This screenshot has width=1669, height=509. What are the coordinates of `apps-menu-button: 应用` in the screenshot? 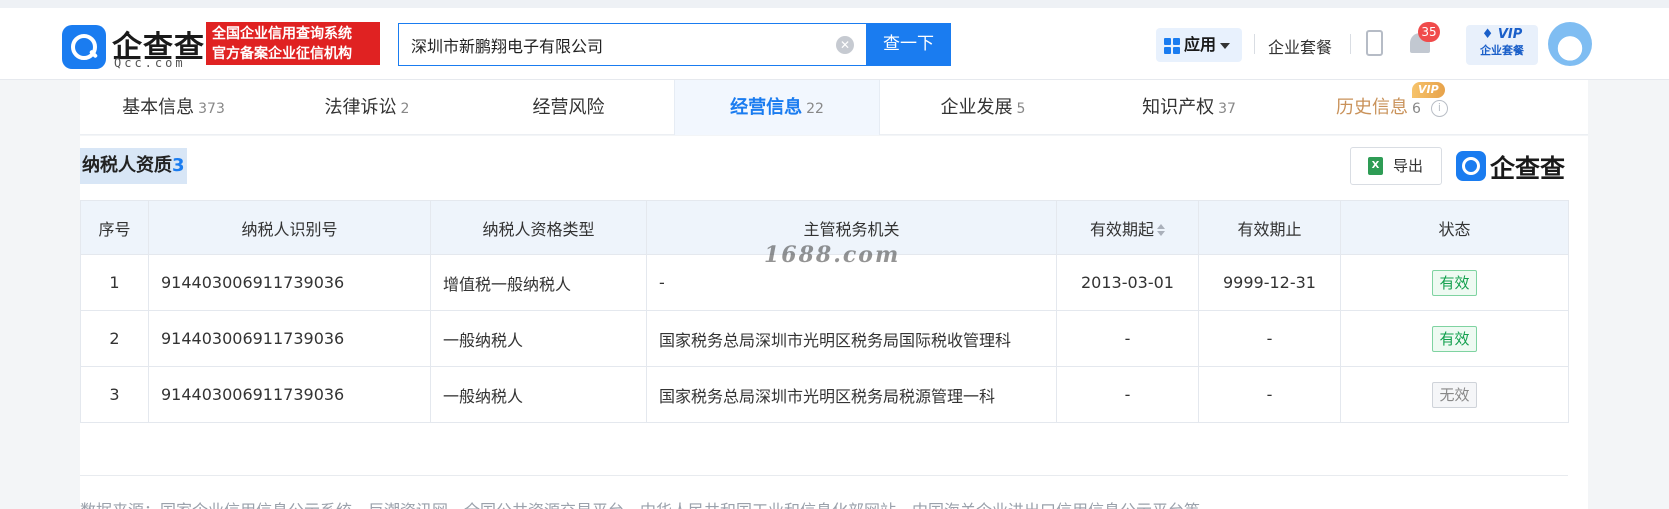 It's located at (1199, 45).